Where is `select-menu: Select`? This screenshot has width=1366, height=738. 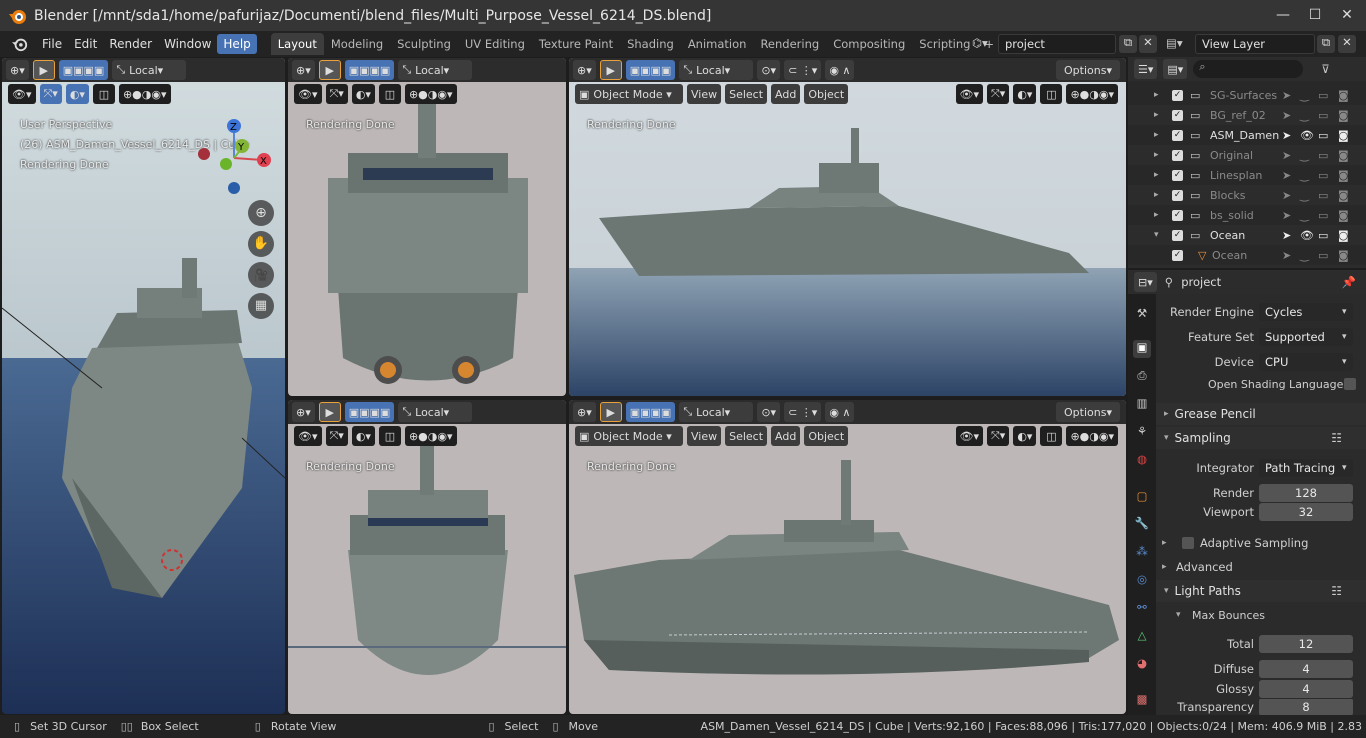
select-menu: Select is located at coordinates (746, 94).